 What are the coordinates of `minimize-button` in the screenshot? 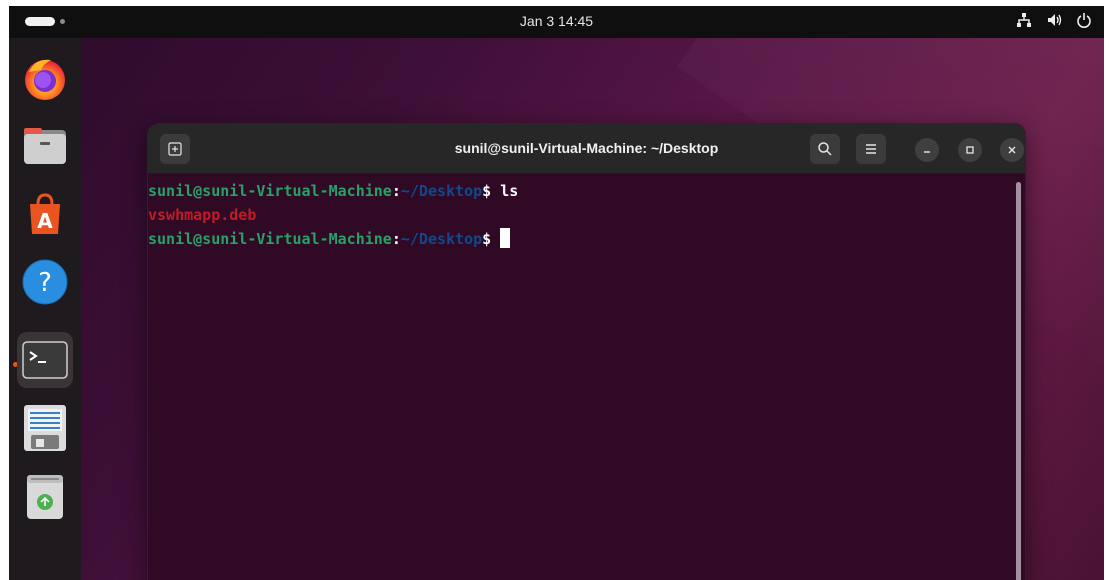 It's located at (927, 150).